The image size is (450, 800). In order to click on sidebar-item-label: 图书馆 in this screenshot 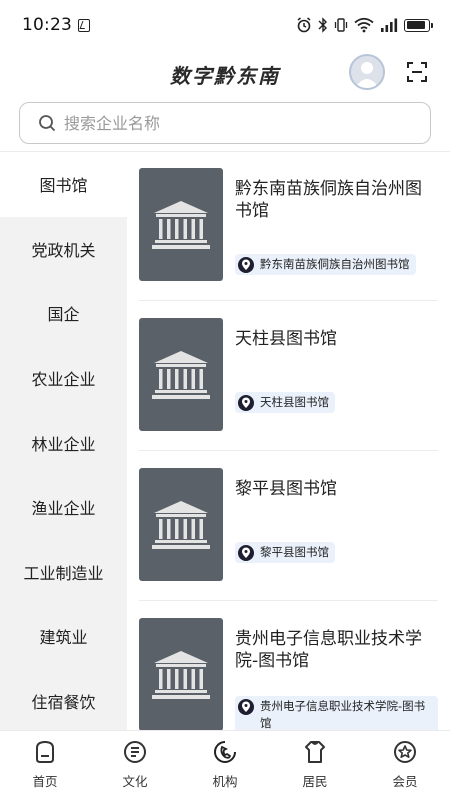, I will do `click(63, 186)`.